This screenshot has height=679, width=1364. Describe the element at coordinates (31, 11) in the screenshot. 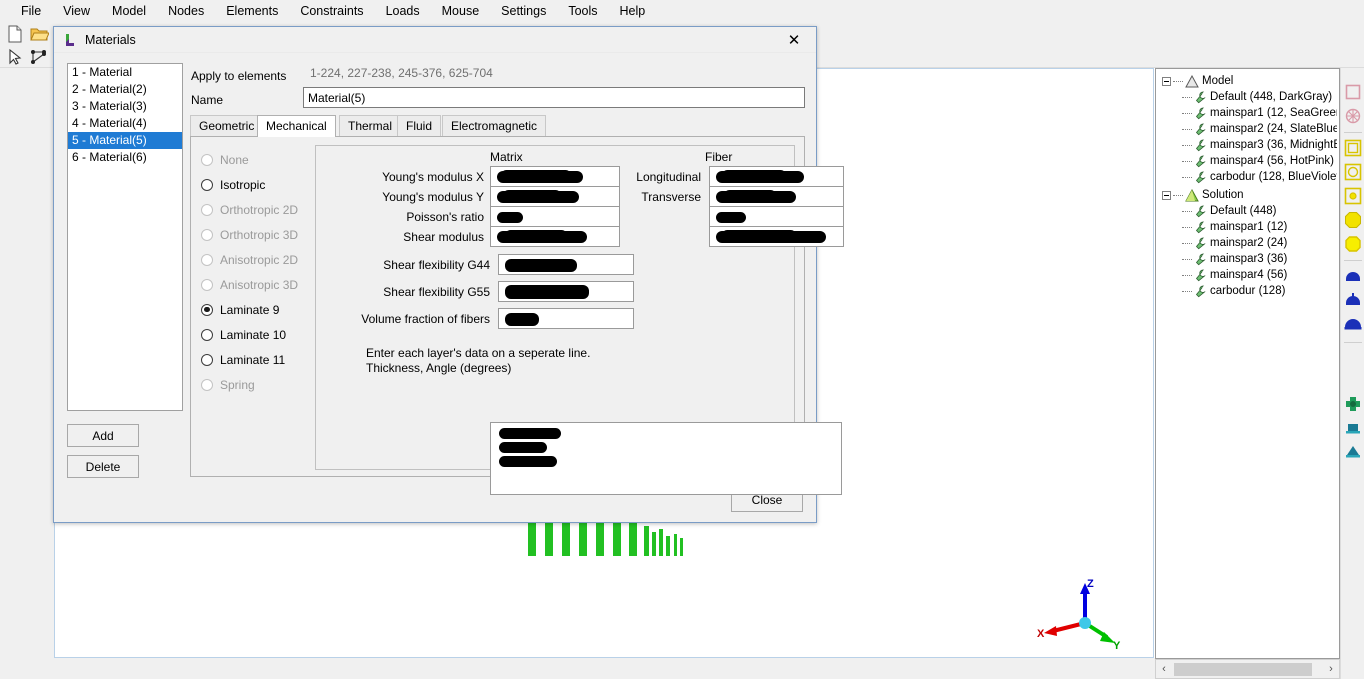

I see `menu-file: File` at that location.